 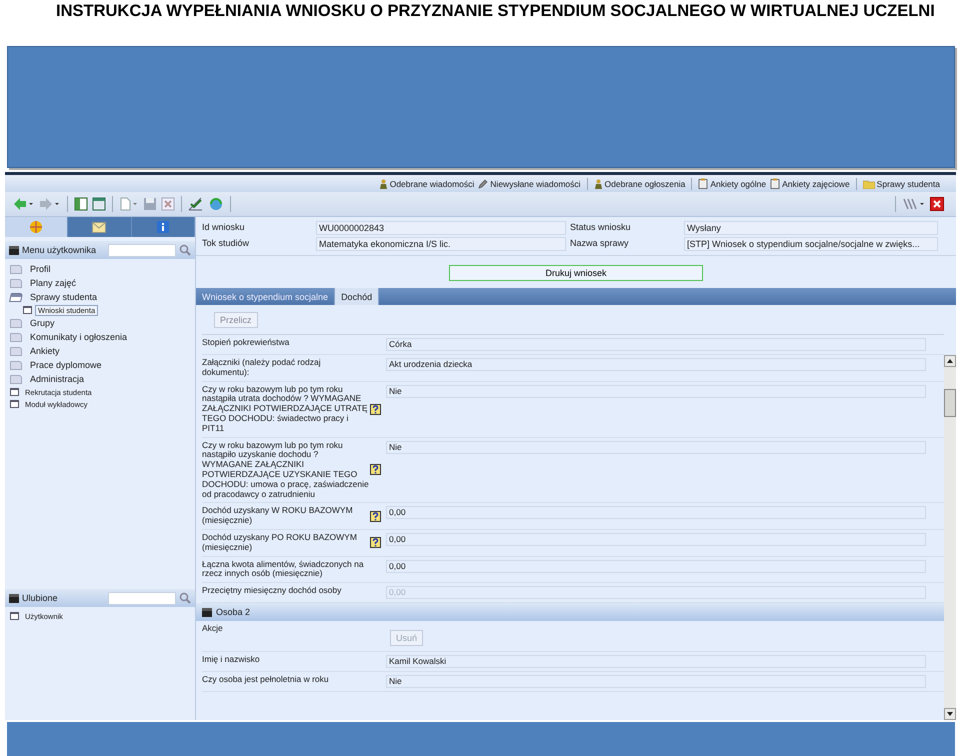 I want to click on scrollbar, so click(x=950, y=537).